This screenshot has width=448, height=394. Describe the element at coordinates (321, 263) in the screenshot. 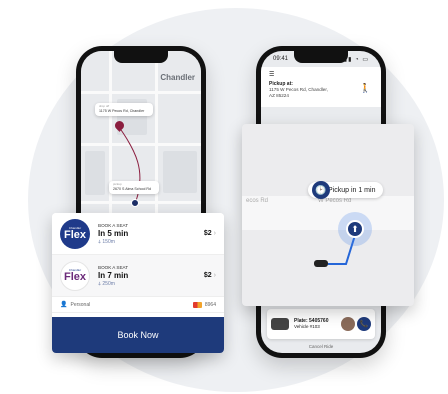

I see `vehicle-marker-icon` at that location.